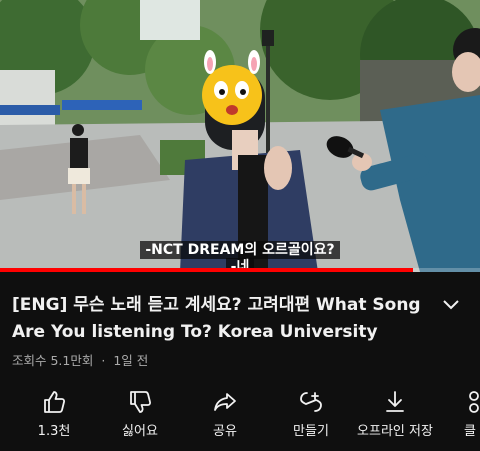 This screenshot has width=480, height=451. What do you see at coordinates (55, 402) in the screenshot?
I see `thumbs-up-icon` at bounding box center [55, 402].